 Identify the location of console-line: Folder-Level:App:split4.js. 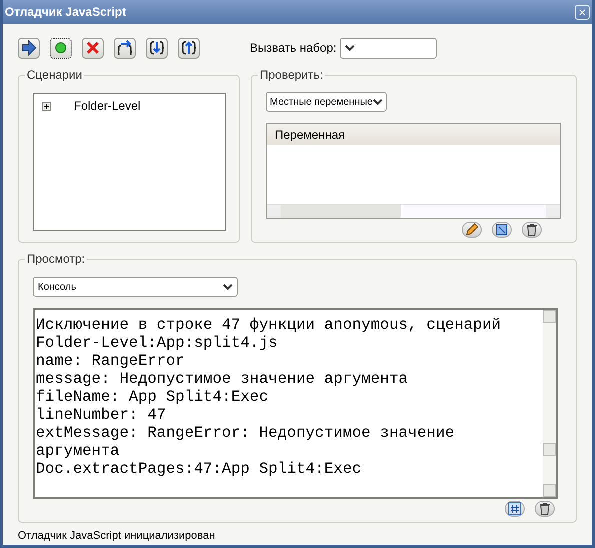
(157, 343).